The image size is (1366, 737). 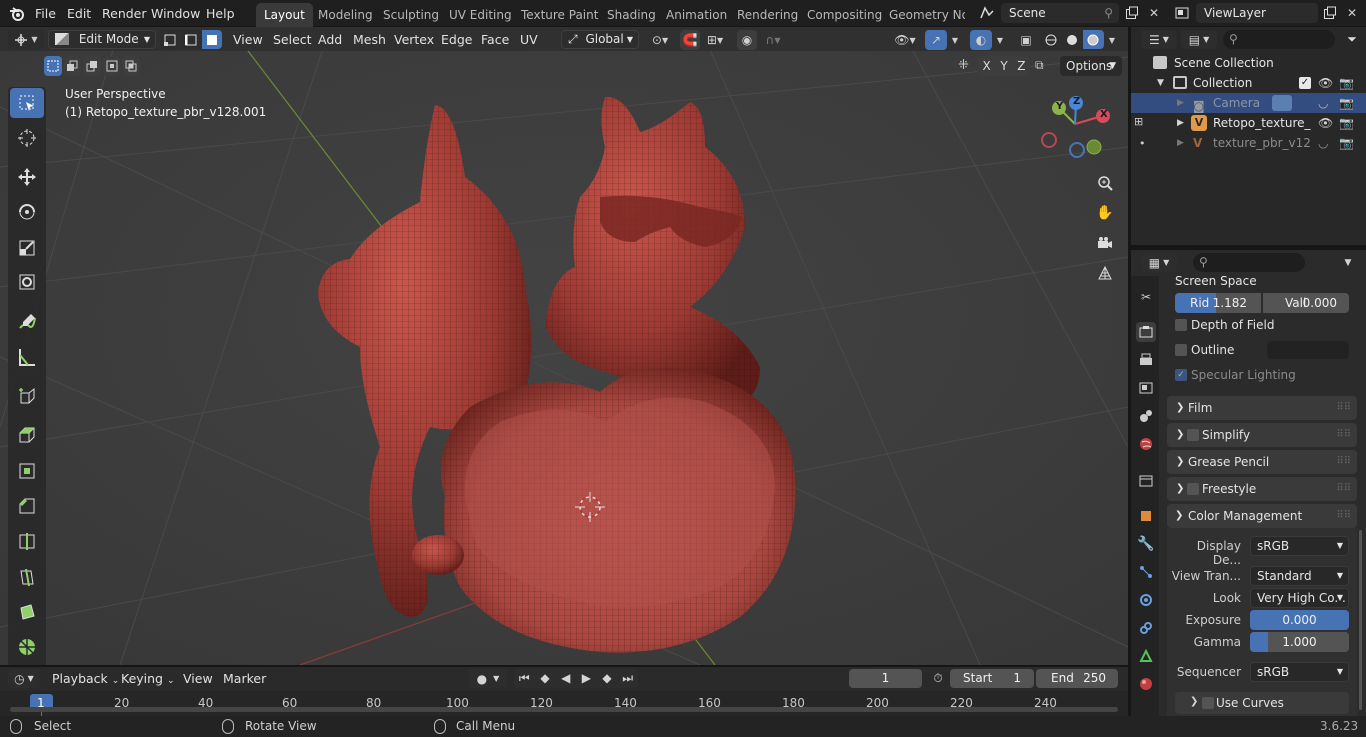 I want to click on new-view-layer-icon, so click(x=1330, y=13).